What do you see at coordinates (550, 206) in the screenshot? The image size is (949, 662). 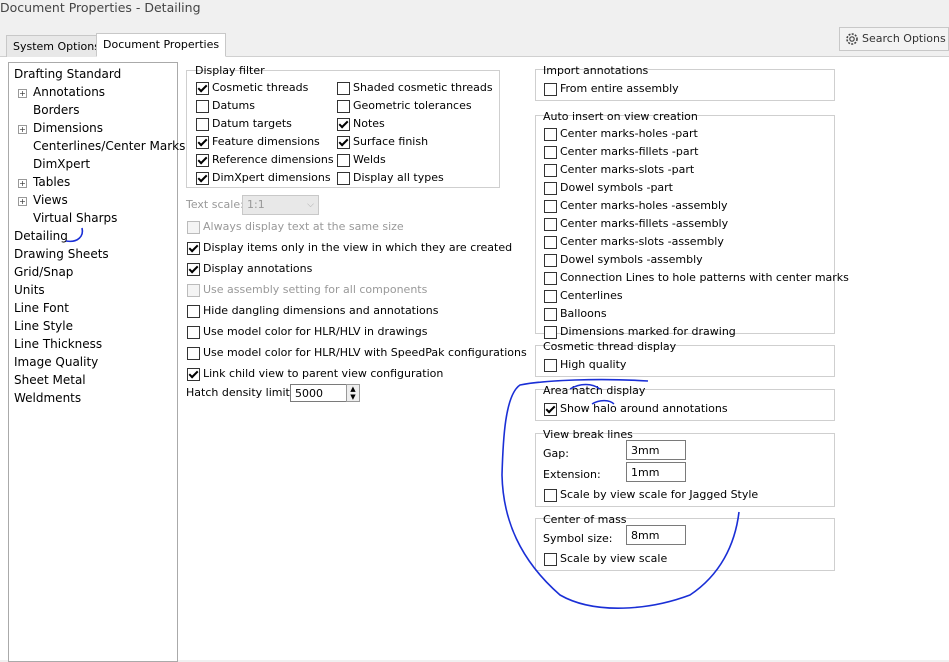 I see `auto-insert-4-checkbox` at bounding box center [550, 206].